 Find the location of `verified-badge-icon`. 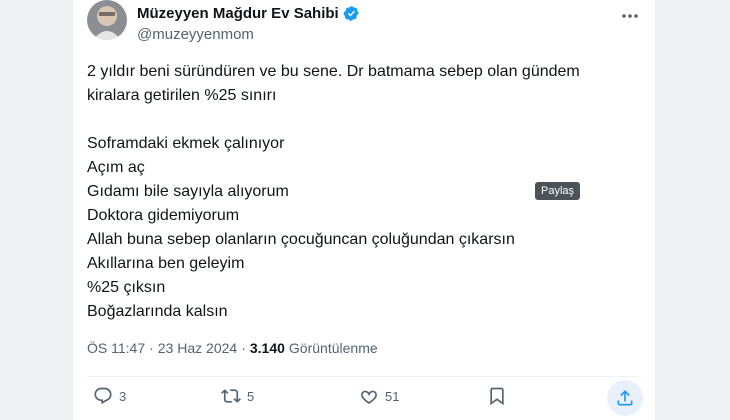

verified-badge-icon is located at coordinates (351, 13).